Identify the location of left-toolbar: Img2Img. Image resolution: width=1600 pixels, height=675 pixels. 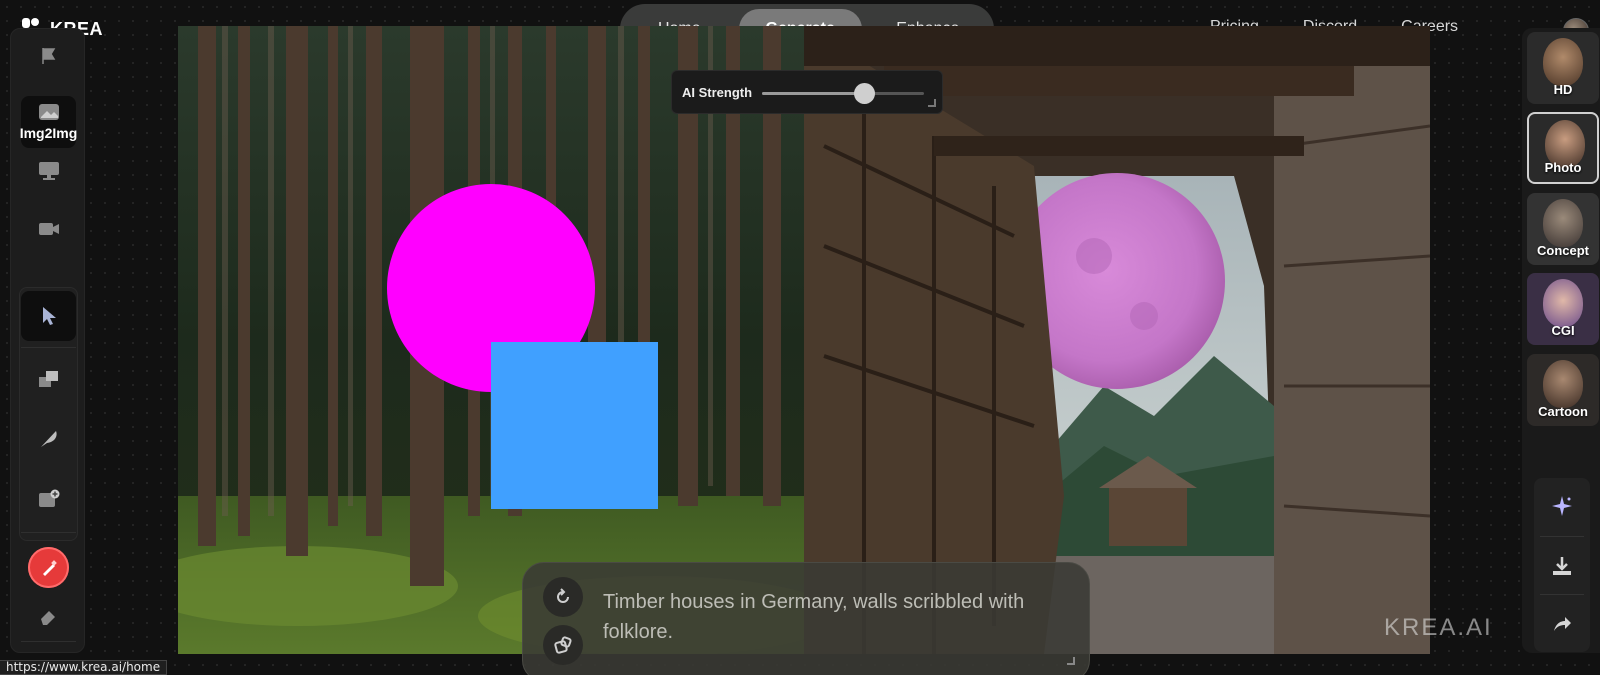
(47, 340).